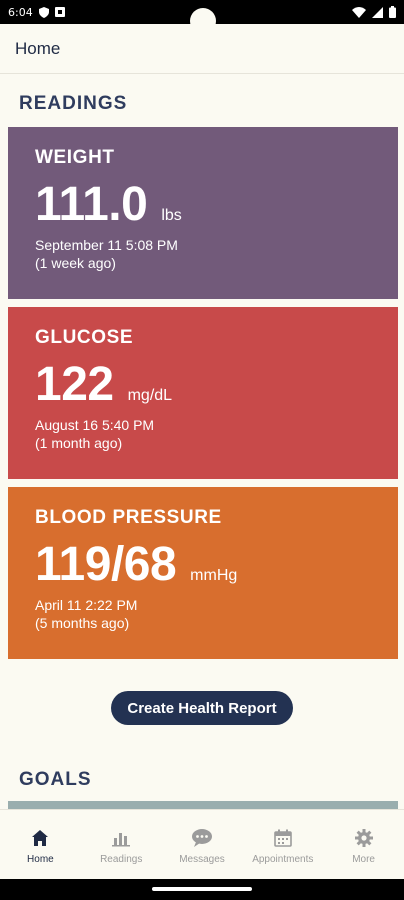  I want to click on bottom-navigation: Home Readings Messages Appointments More, so click(202, 844).